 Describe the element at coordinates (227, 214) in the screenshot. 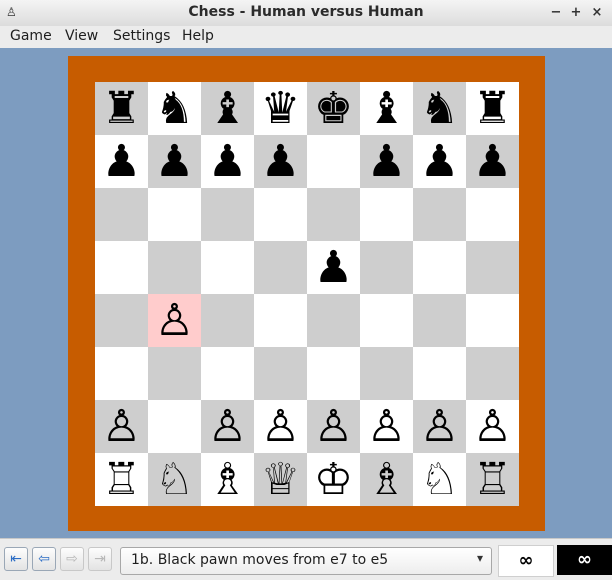

I see `square-c6` at that location.